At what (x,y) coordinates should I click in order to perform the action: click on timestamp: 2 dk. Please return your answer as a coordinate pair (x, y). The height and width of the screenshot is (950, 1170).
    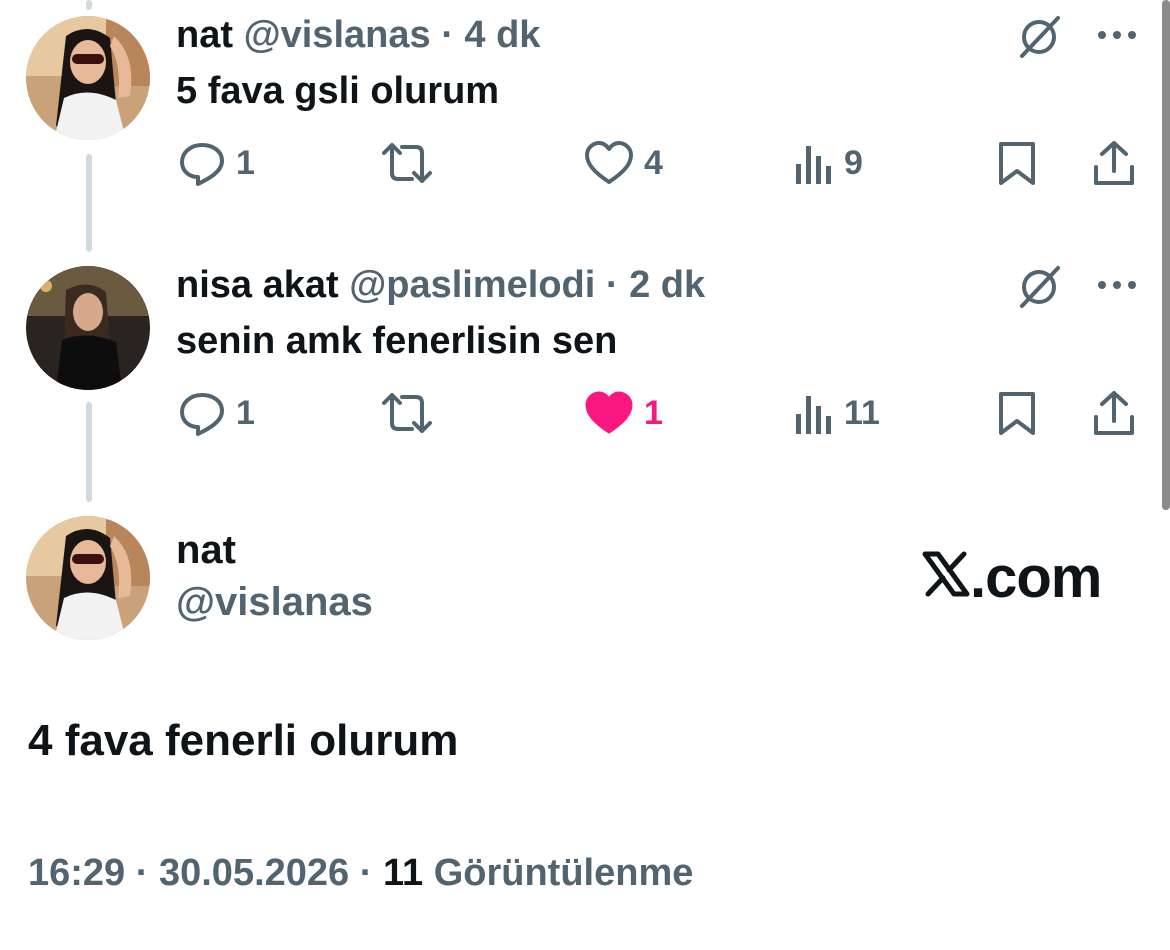
    Looking at the image, I should click on (667, 285).